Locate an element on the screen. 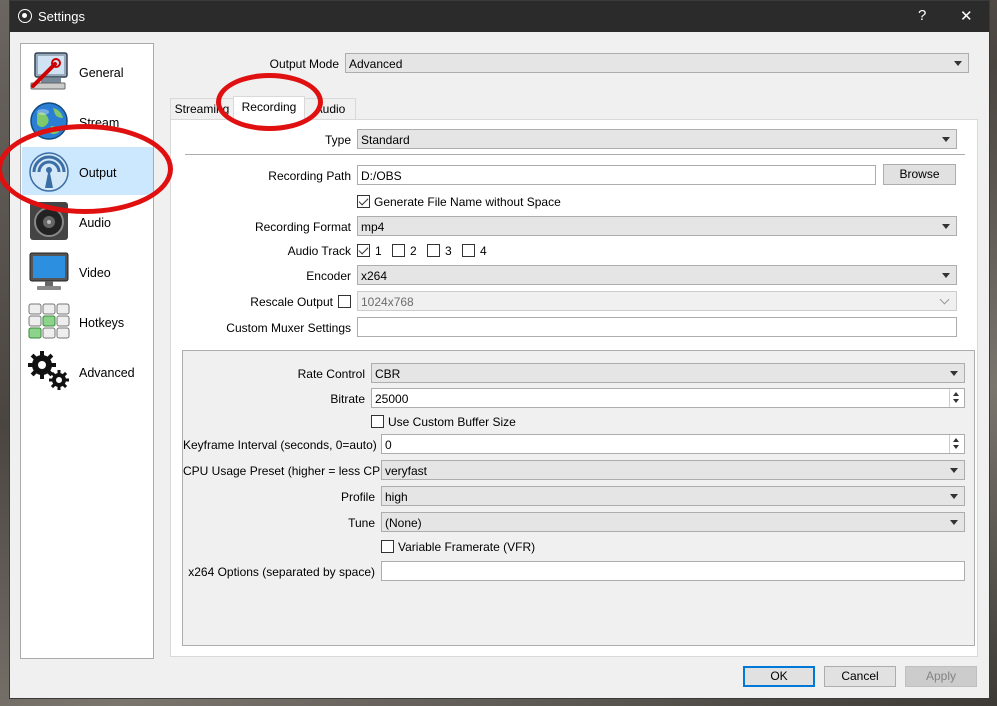  recording-path-label: Recording Path is located at coordinates (309, 176).